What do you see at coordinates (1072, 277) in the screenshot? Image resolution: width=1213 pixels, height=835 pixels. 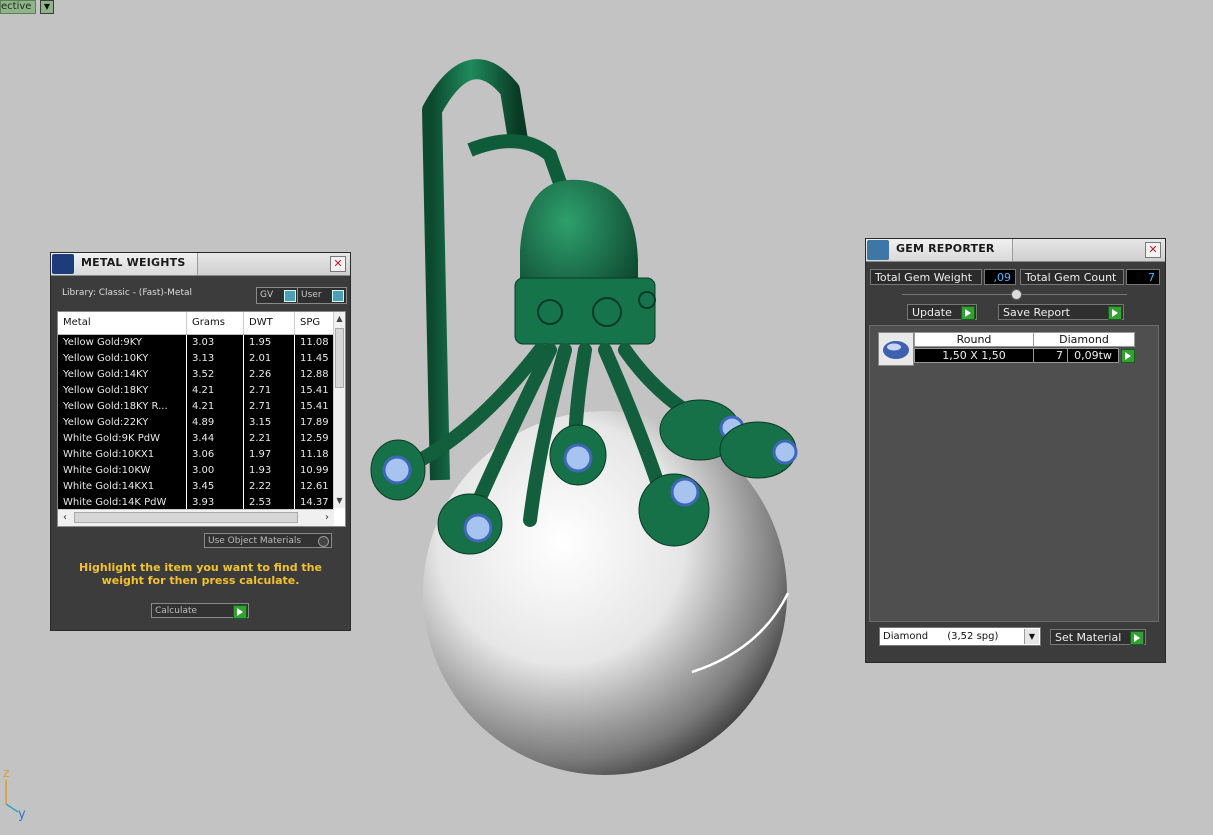 I see `total-gem-count-label: Total Gem Count` at bounding box center [1072, 277].